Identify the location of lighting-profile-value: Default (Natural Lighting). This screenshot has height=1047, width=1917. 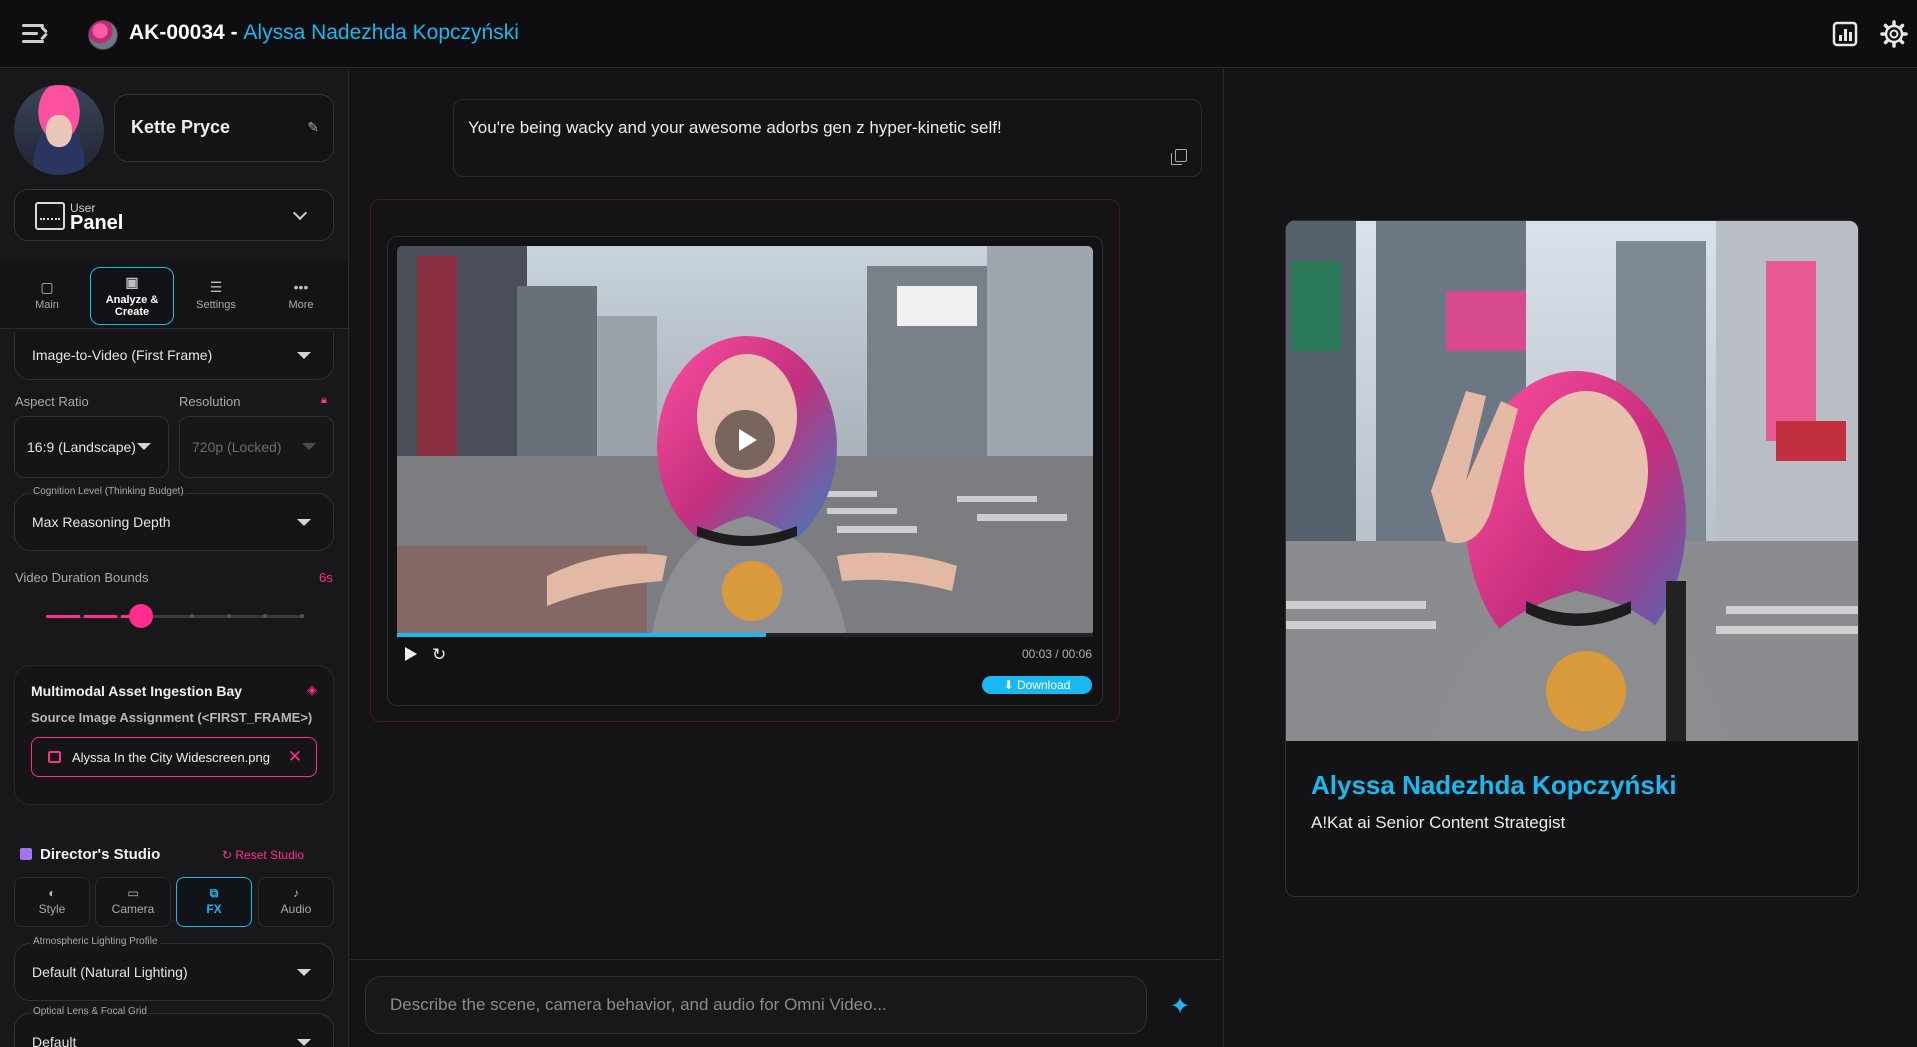
(110, 972).